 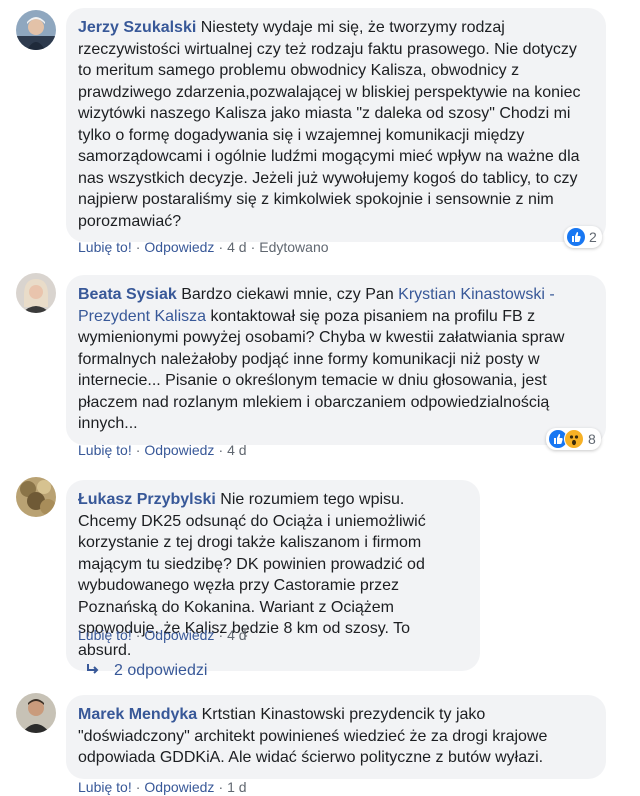 What do you see at coordinates (127, 294) in the screenshot?
I see `comment-author: Beata Sysiak` at bounding box center [127, 294].